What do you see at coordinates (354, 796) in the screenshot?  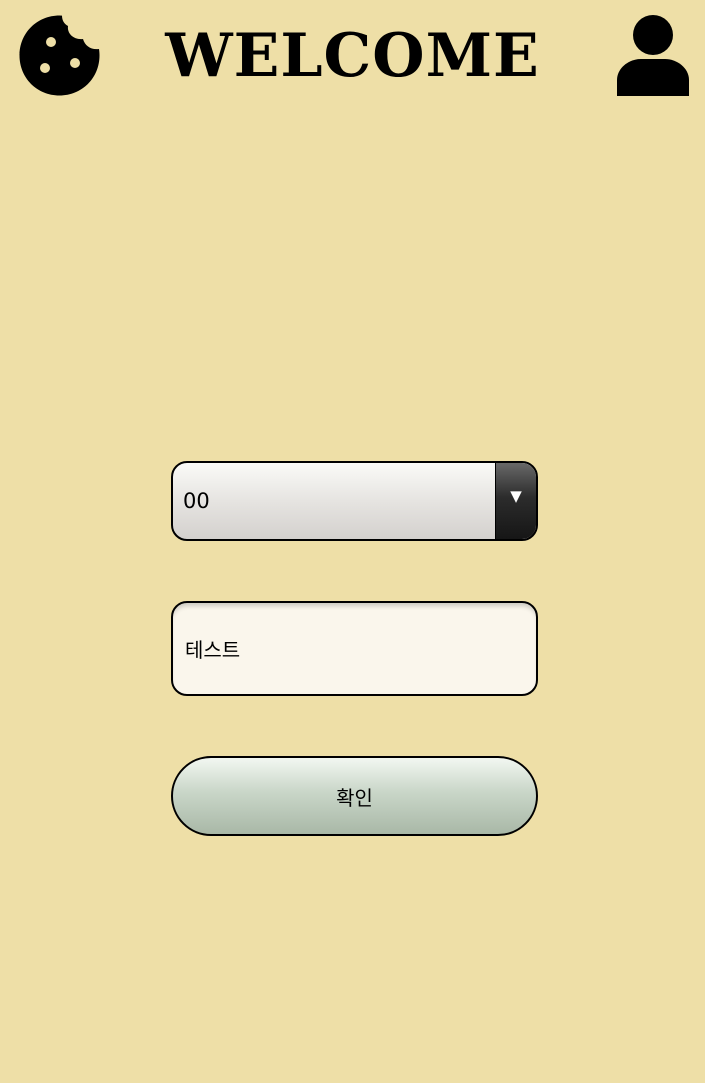 I see `confirm-button: 확인` at bounding box center [354, 796].